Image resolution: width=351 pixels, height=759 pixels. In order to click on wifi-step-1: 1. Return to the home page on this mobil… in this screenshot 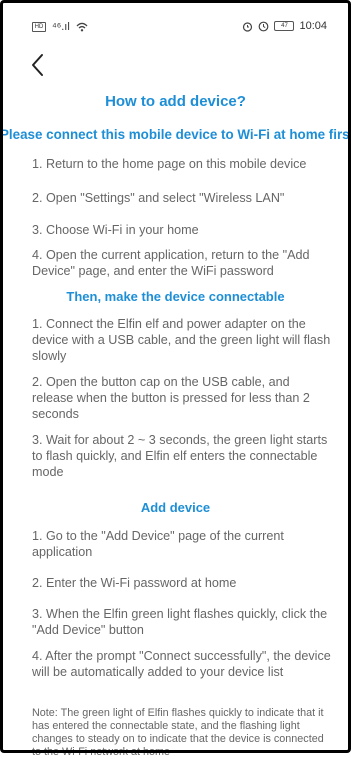, I will do `click(169, 164)`.